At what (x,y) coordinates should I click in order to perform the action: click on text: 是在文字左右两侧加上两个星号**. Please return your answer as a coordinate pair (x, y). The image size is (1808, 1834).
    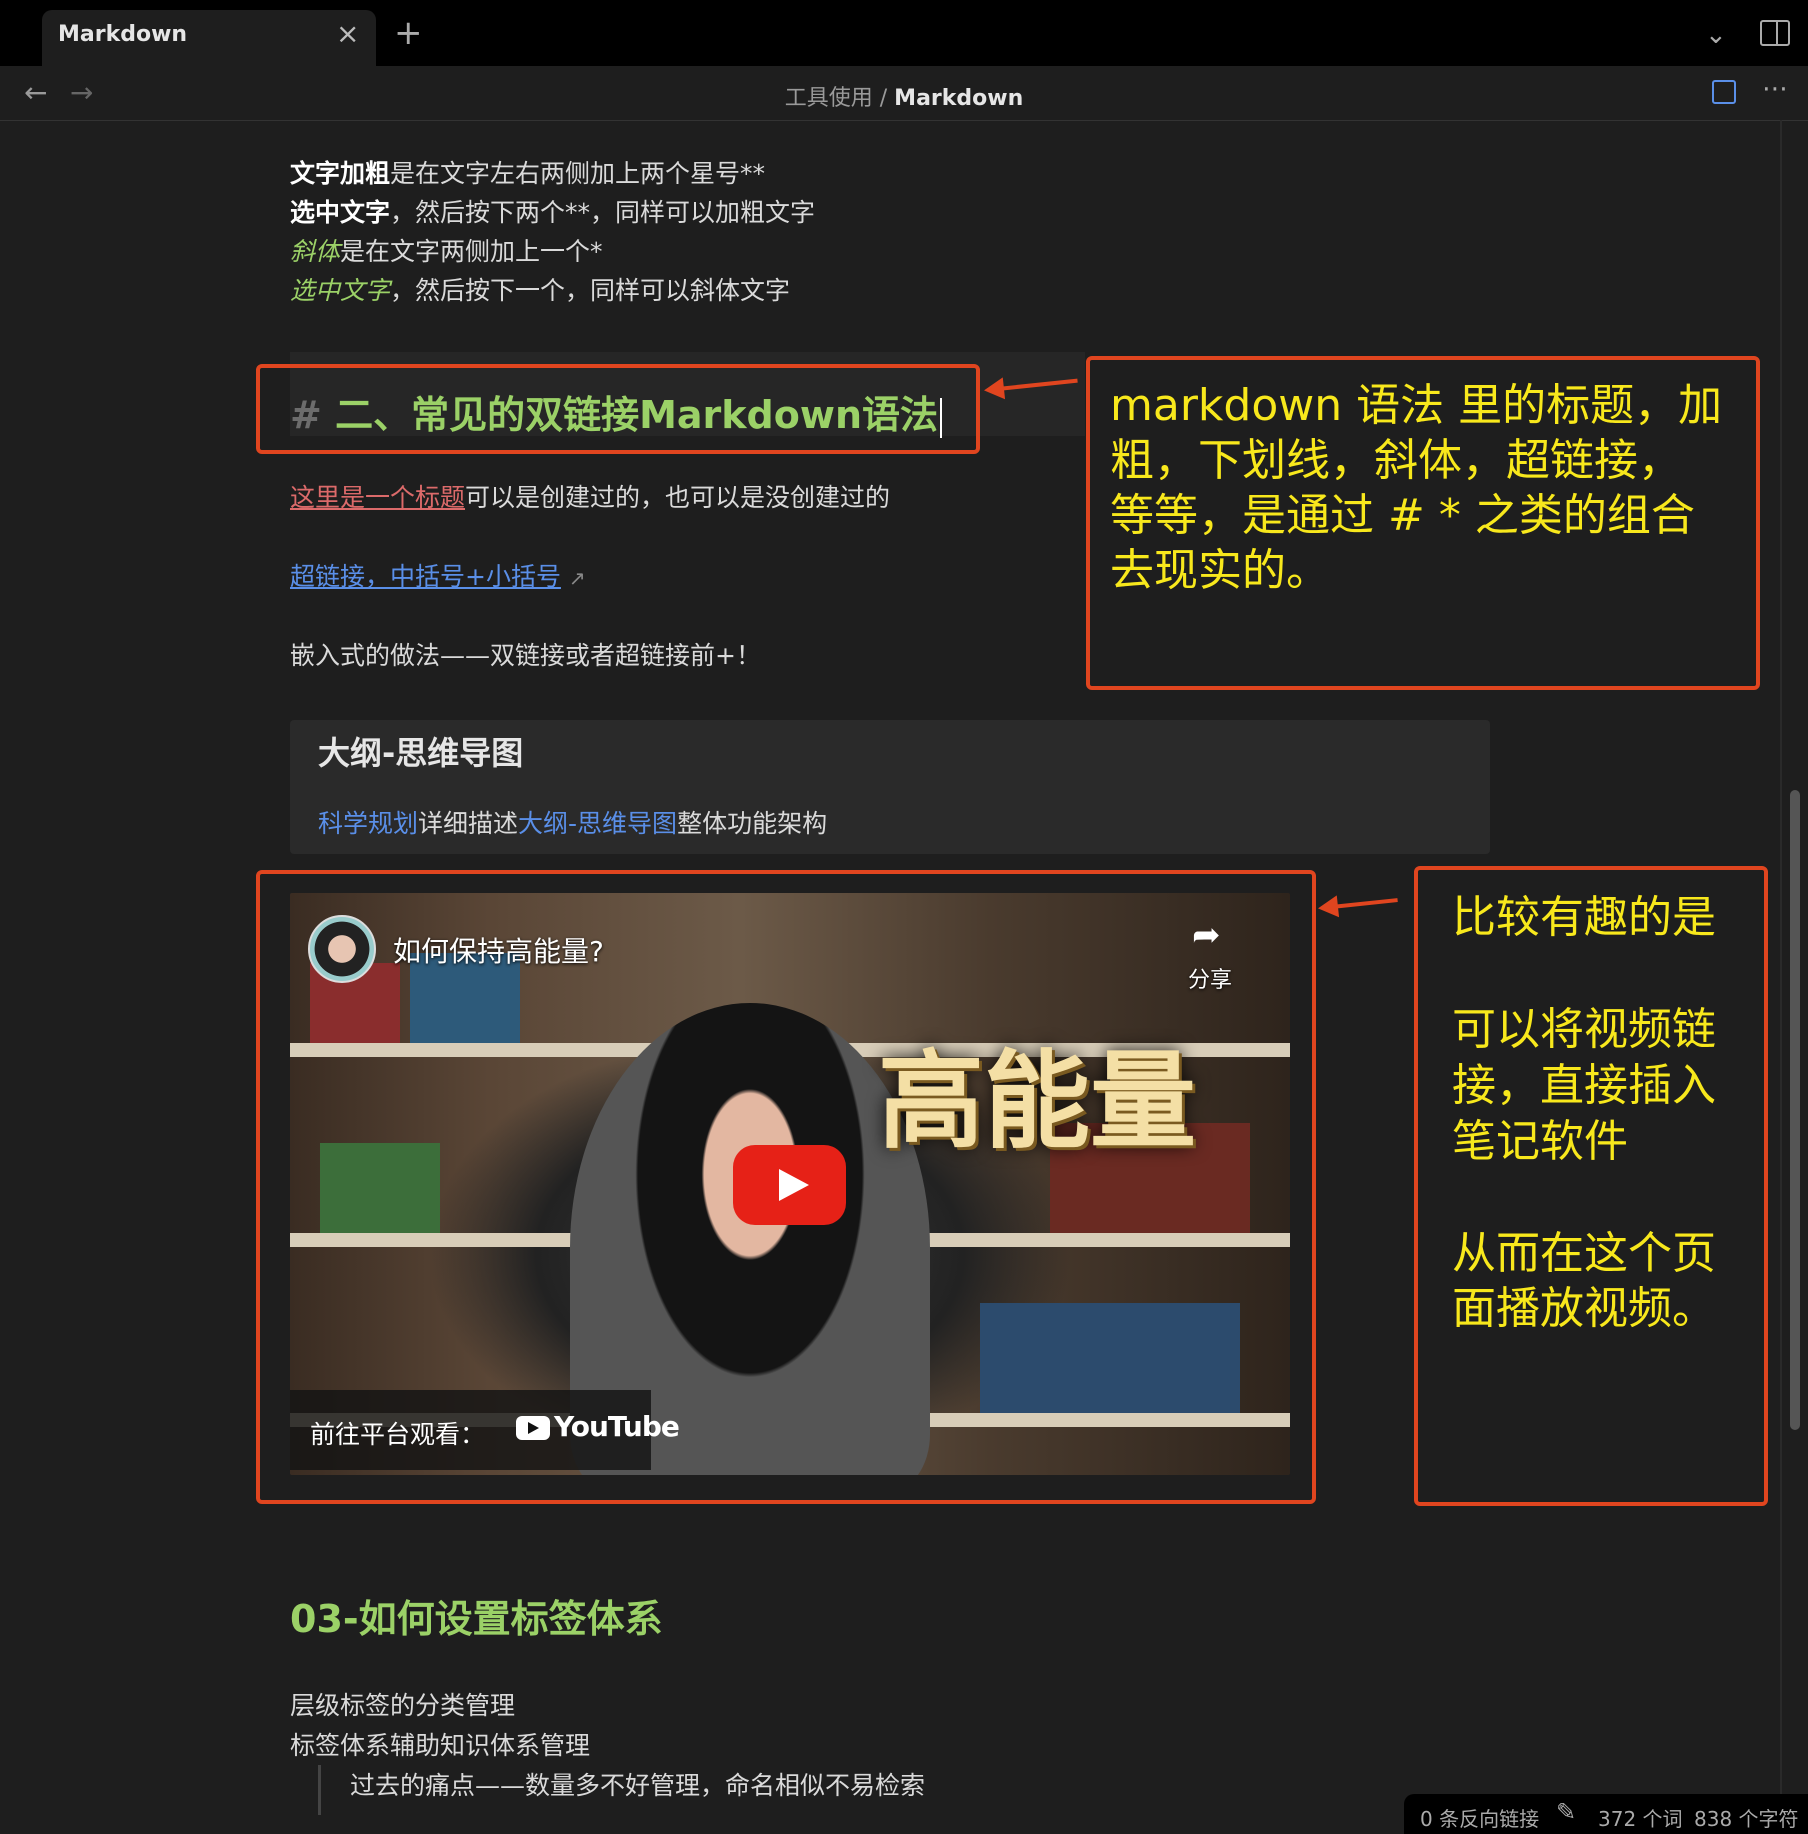
    Looking at the image, I should click on (578, 173).